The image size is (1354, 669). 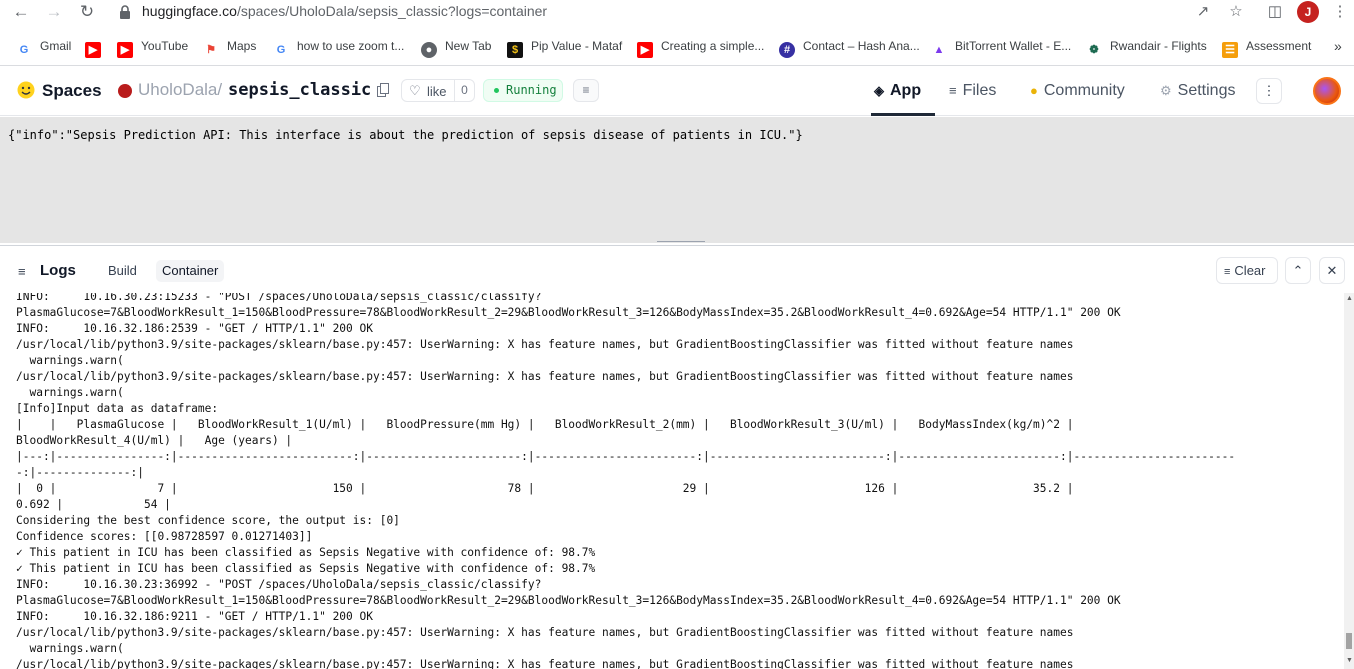 I want to click on bookmark-youtube-unnamed: ▶, so click(x=97, y=47).